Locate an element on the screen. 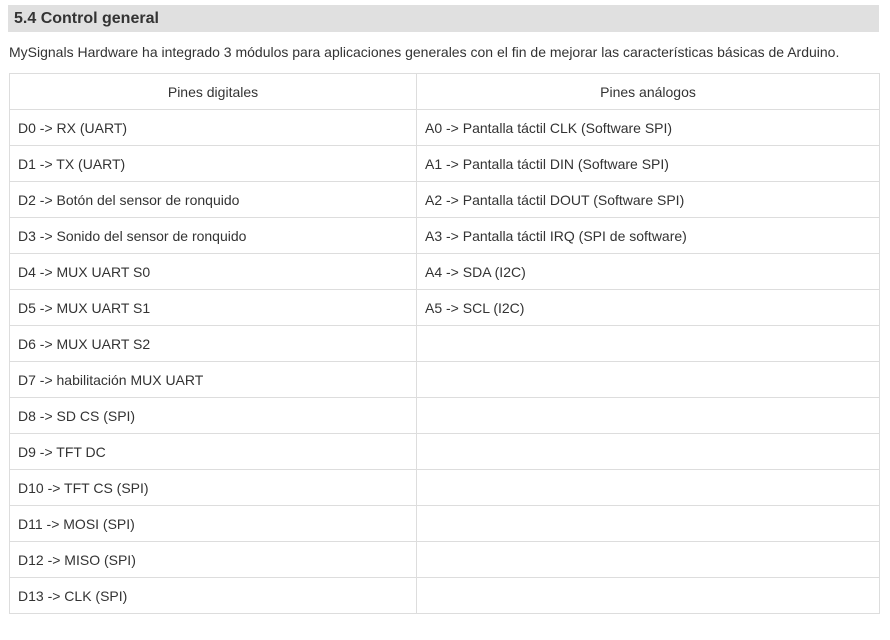 The width and height of the screenshot is (890, 640). digital-pin-cell: D10 -> TFT CS (SPI) is located at coordinates (213, 487).